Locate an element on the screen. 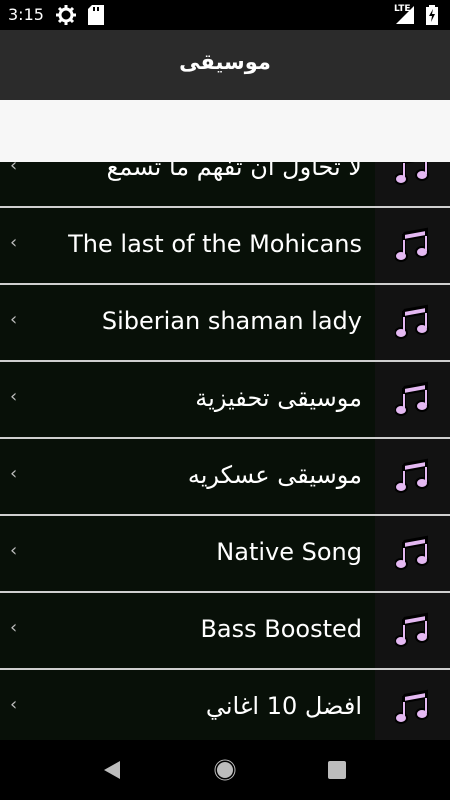 This screenshot has height=800, width=450. list-item-label: موسيقى تحفيزية is located at coordinates (278, 398).